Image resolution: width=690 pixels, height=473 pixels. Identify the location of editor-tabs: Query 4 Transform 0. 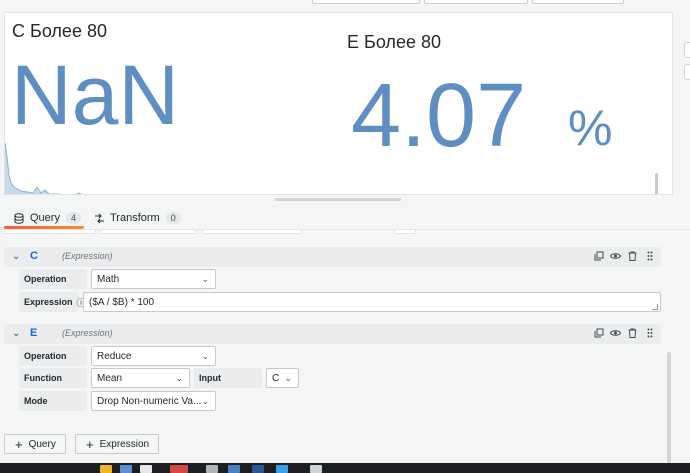
(345, 218).